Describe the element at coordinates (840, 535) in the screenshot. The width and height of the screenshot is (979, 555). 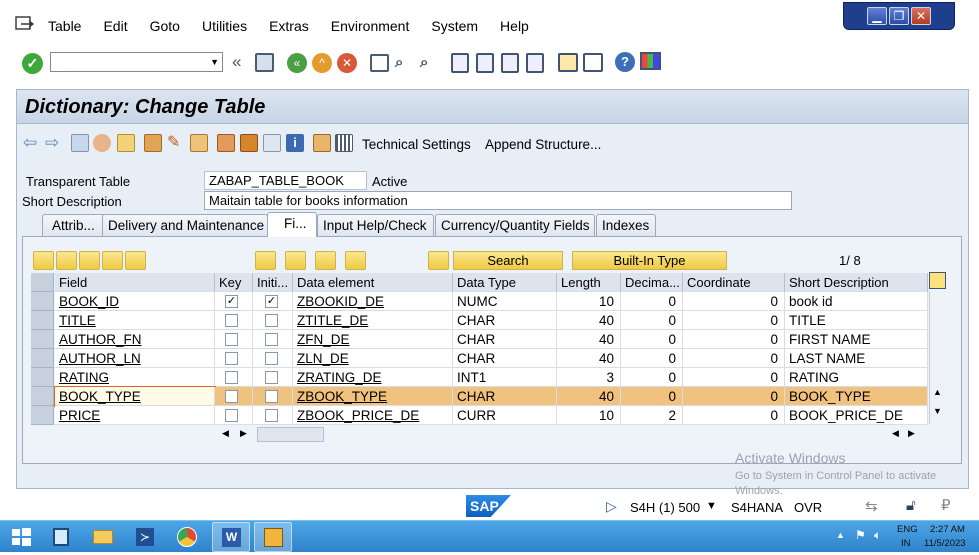
I see `tray-arrow-icon: ▲` at that location.